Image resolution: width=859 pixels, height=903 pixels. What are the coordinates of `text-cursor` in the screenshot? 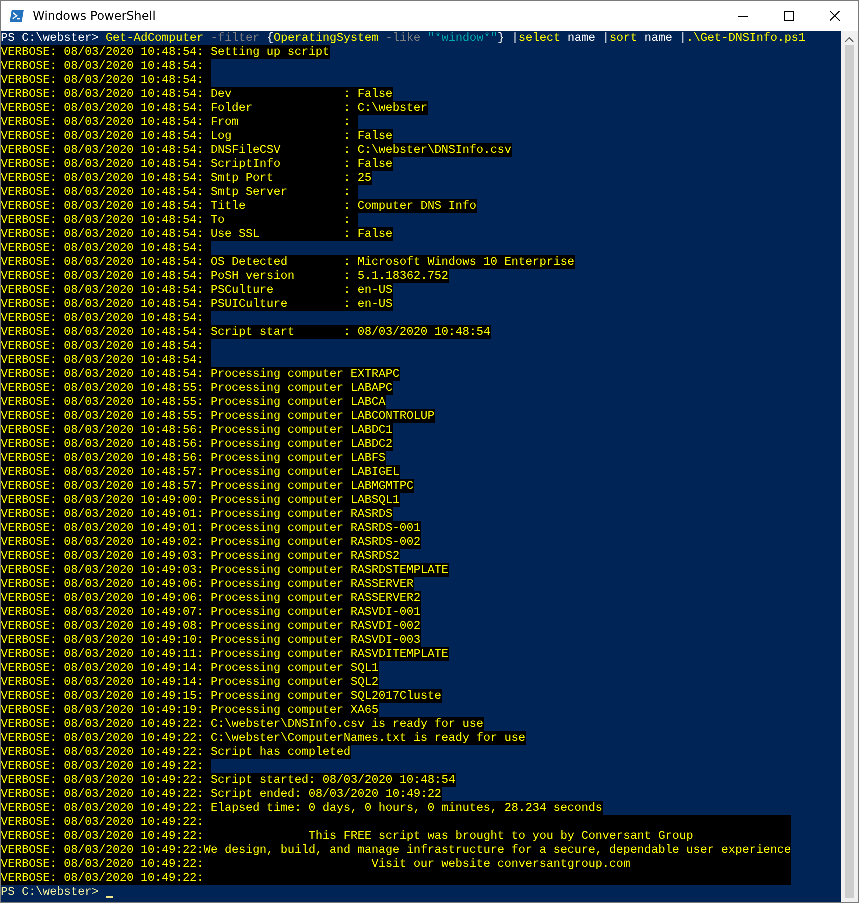 It's located at (109, 897).